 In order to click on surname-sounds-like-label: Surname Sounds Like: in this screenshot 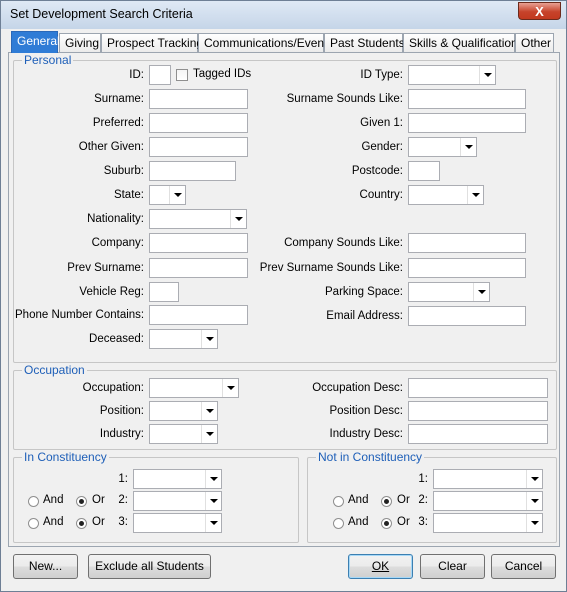, I will do `click(344, 99)`.